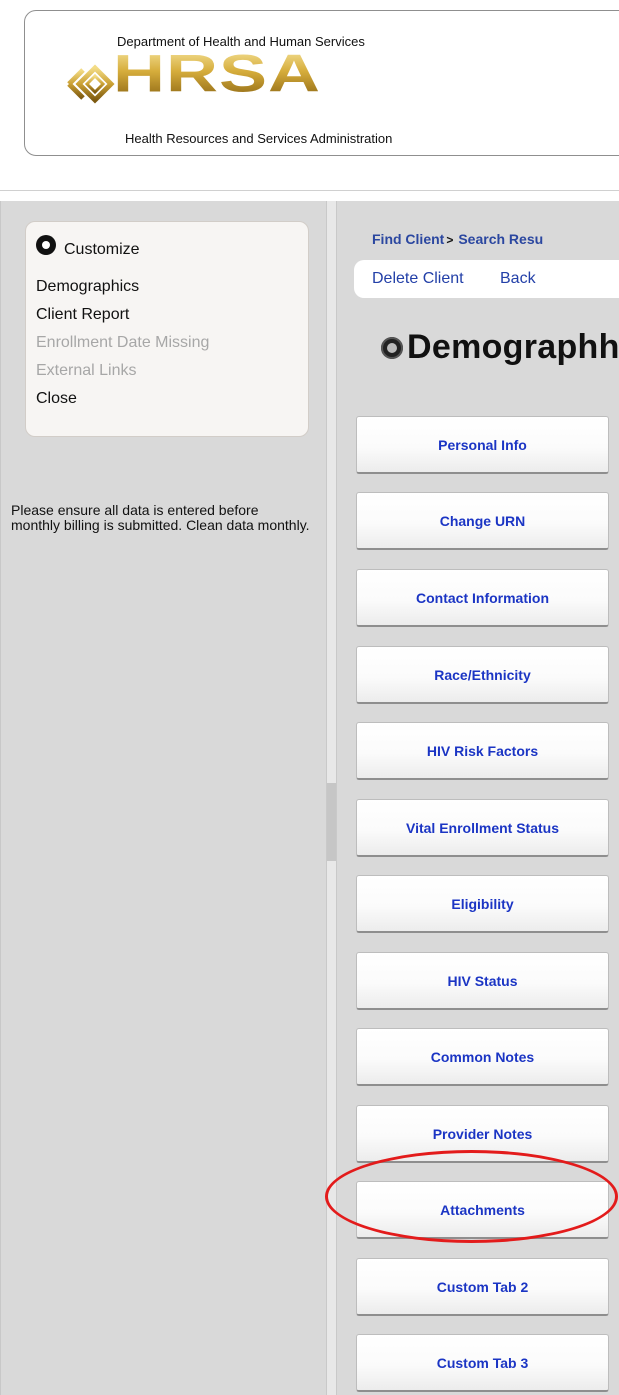 This screenshot has height=1395, width=619. I want to click on breadcrumb: Find Client > Search Resu, so click(457, 239).